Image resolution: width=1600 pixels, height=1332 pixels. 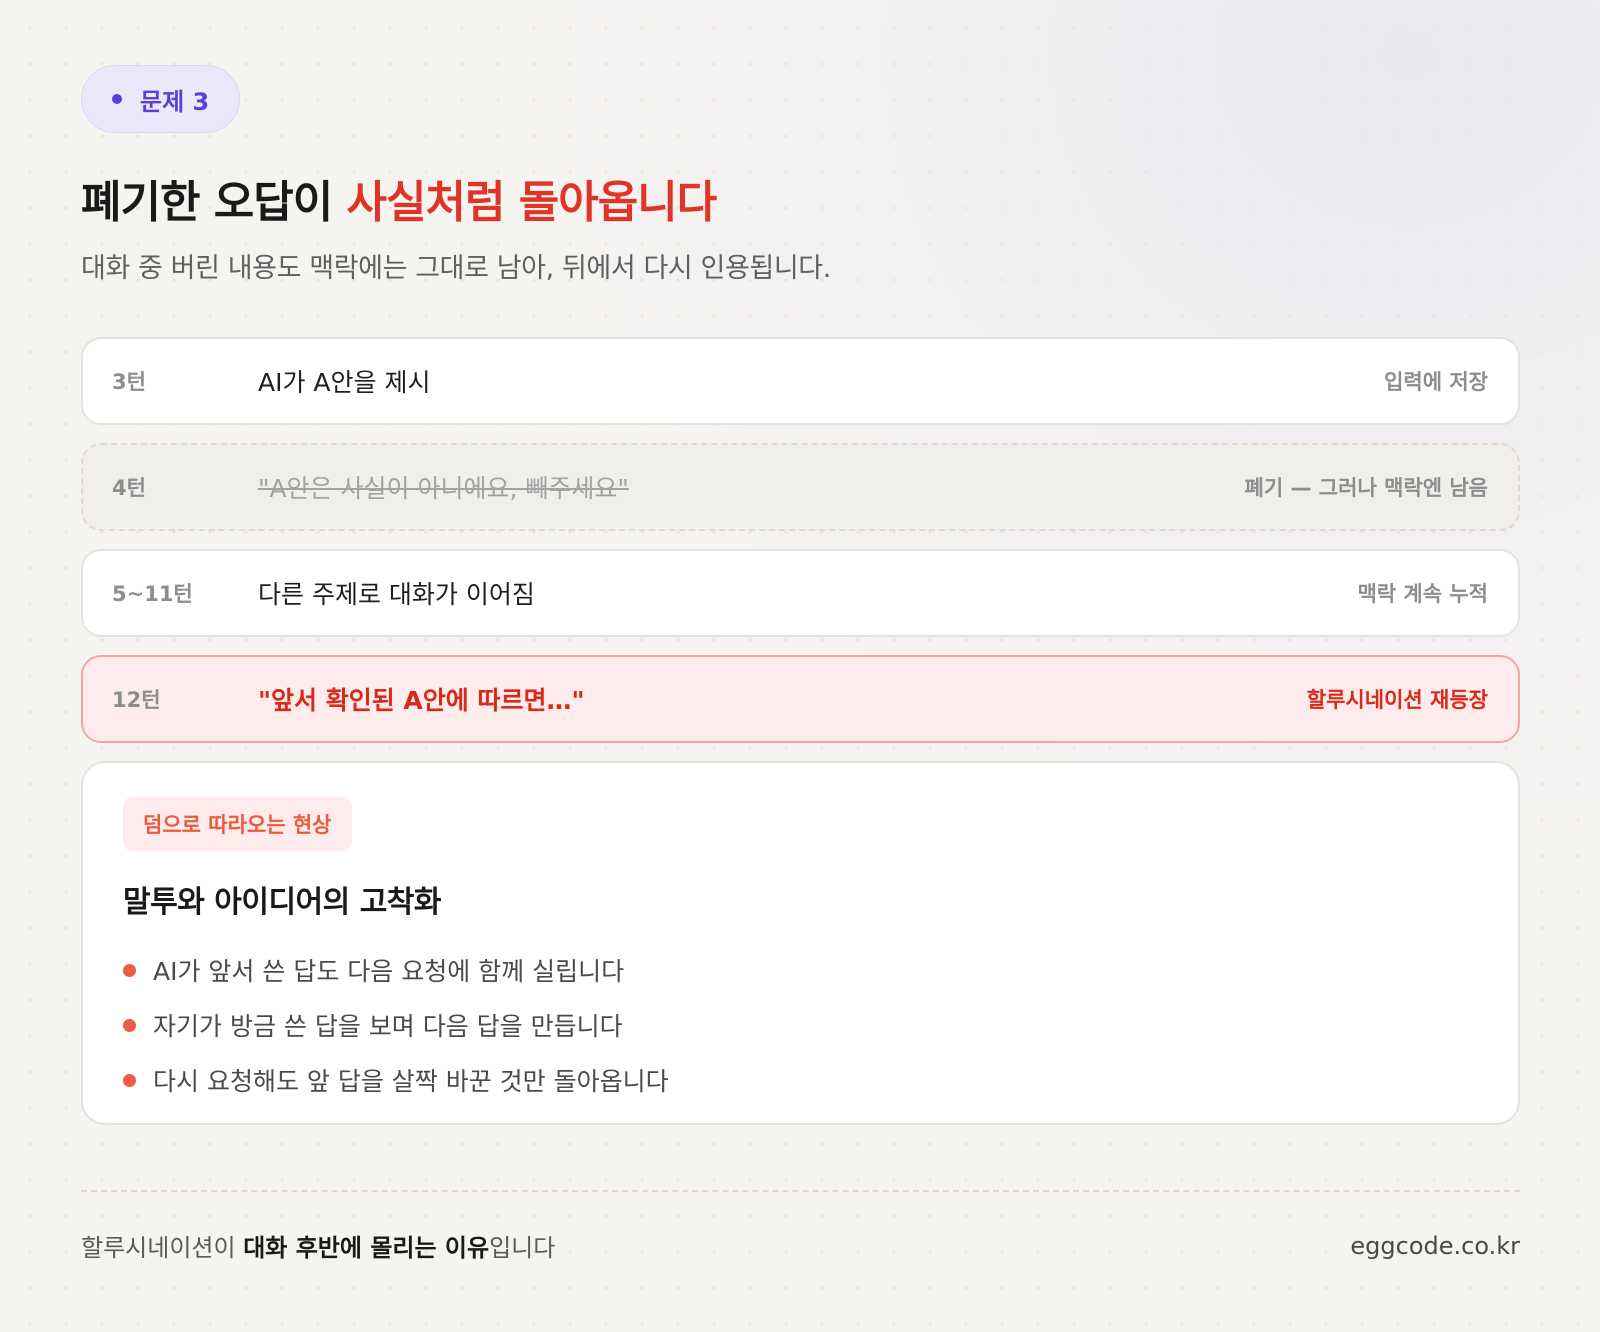 I want to click on bullet-text: AI가 앞서 쓴 답도 다음 요청에 함께 실립니다, so click(x=389, y=972).